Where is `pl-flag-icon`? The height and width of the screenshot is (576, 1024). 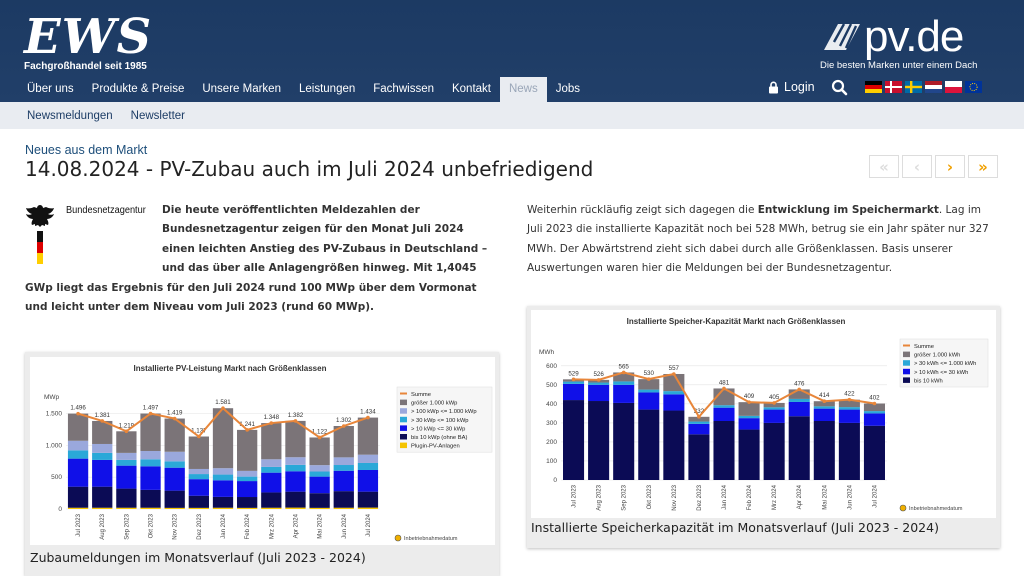 pl-flag-icon is located at coordinates (953, 87).